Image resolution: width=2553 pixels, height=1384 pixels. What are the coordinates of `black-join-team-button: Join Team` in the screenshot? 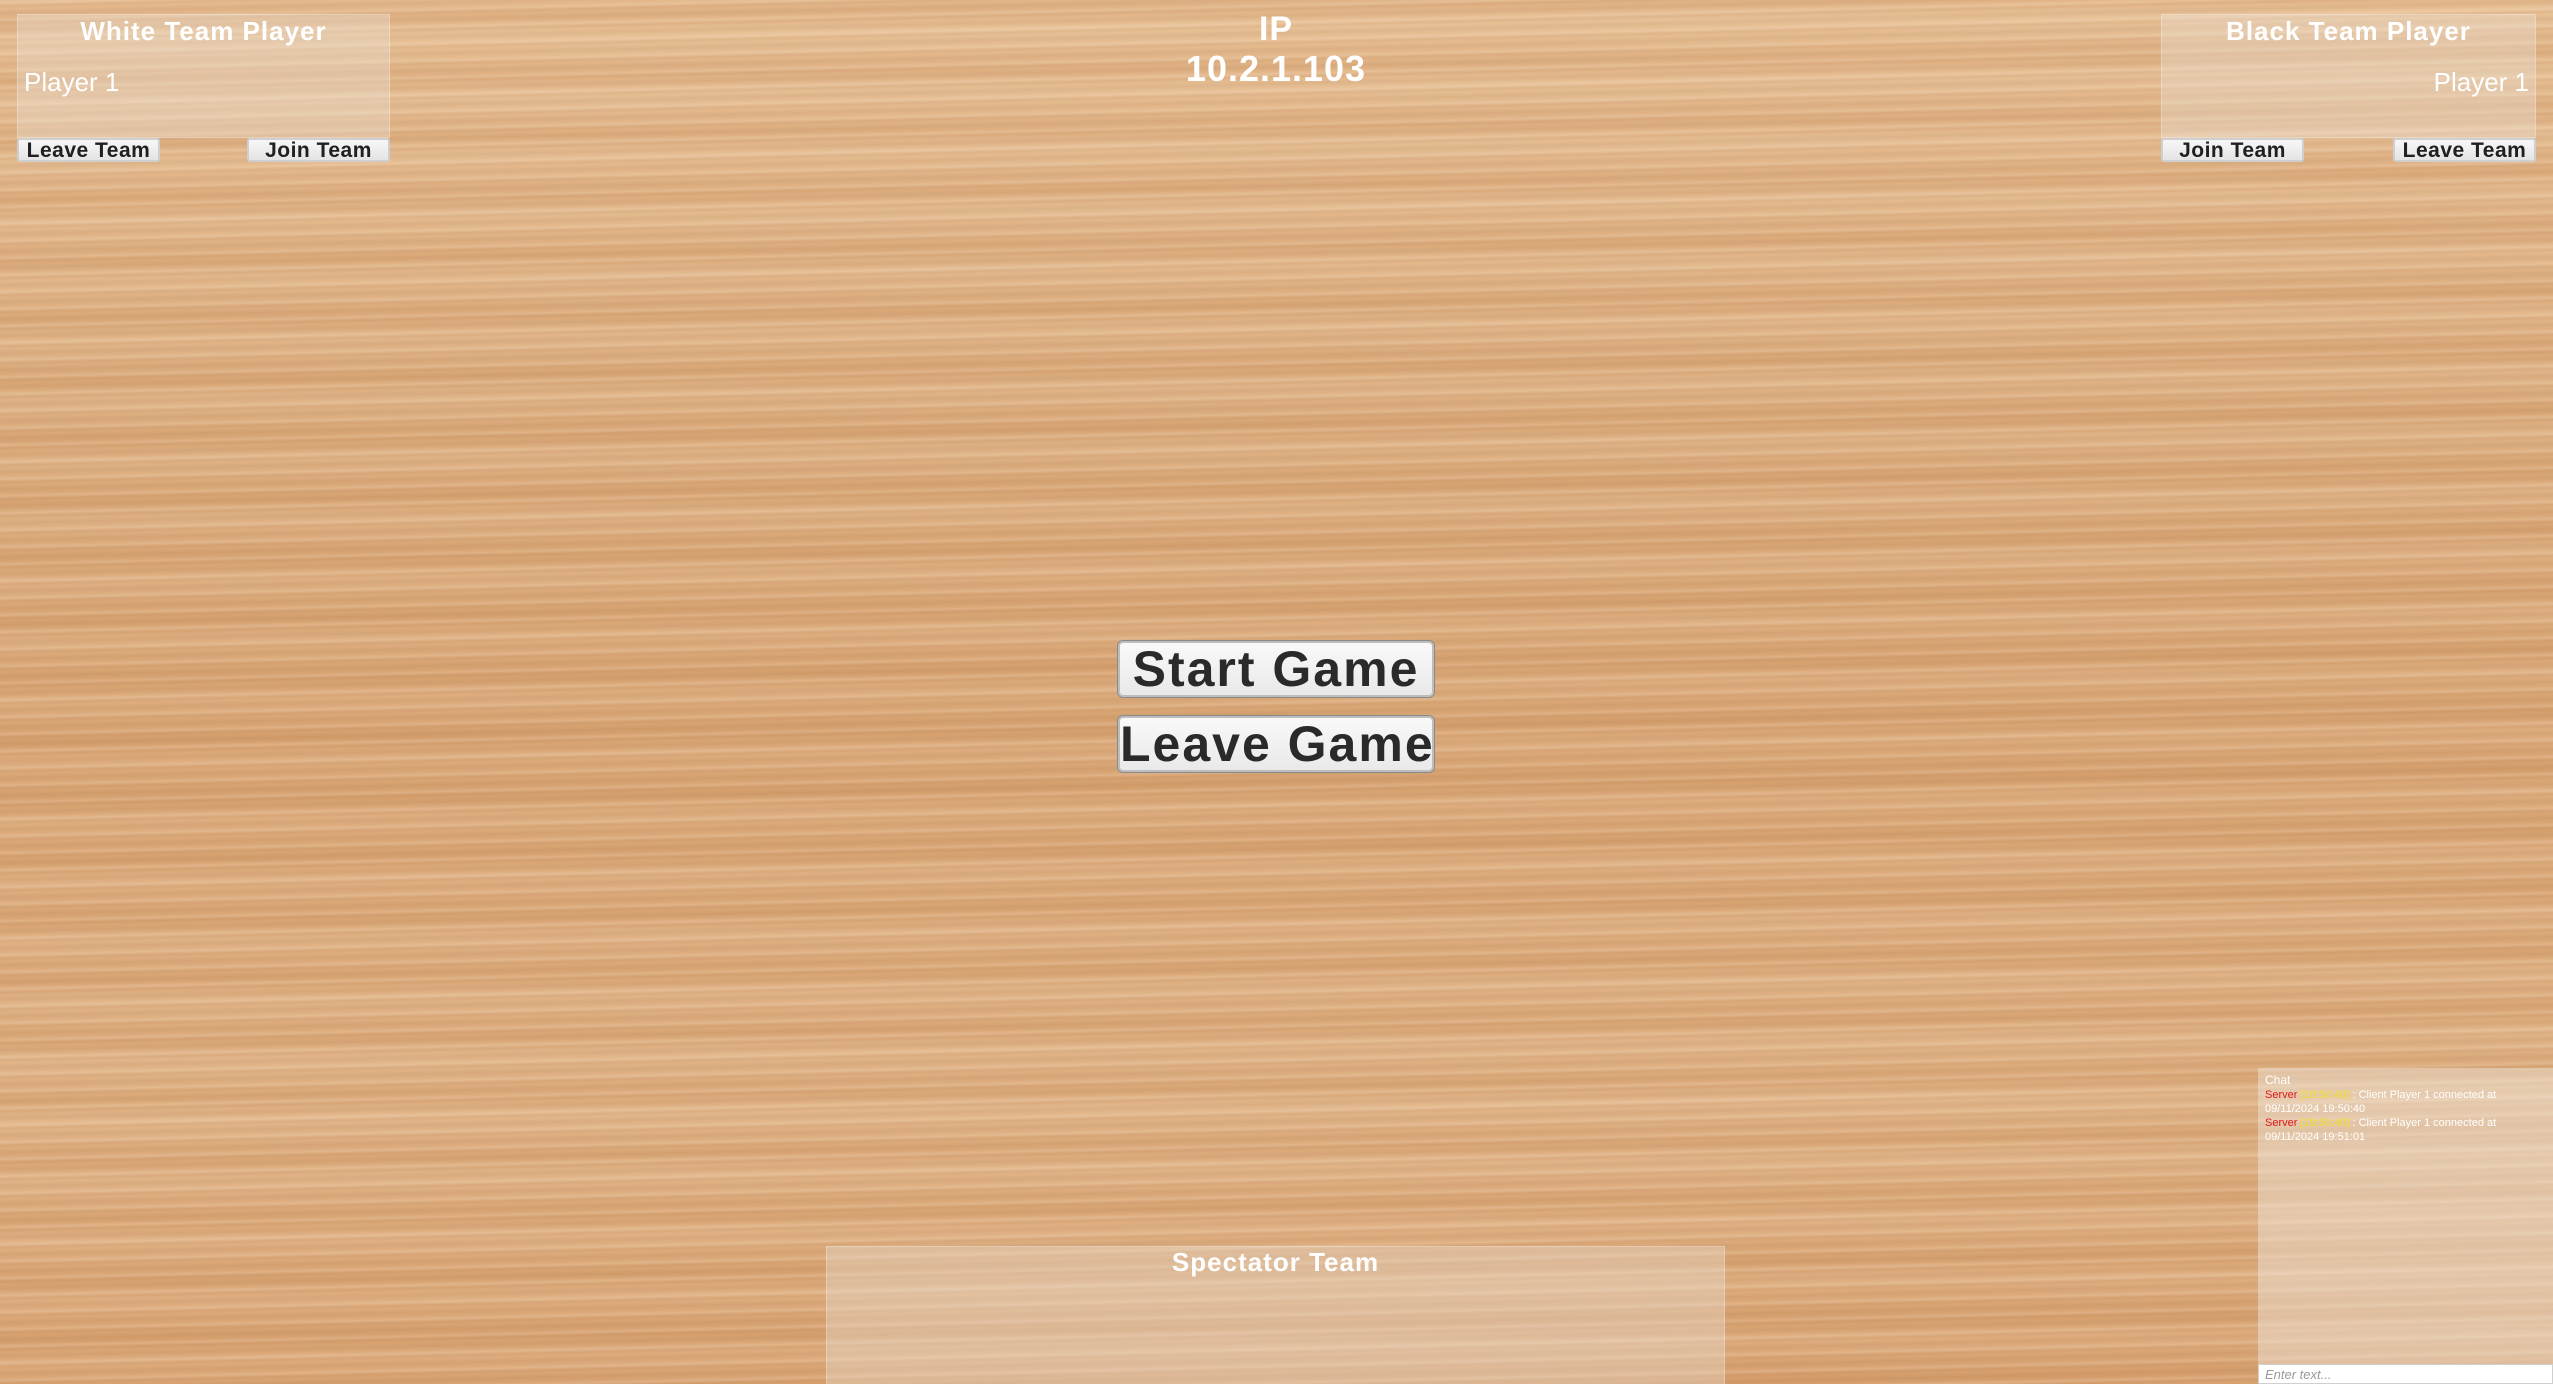 It's located at (2232, 150).